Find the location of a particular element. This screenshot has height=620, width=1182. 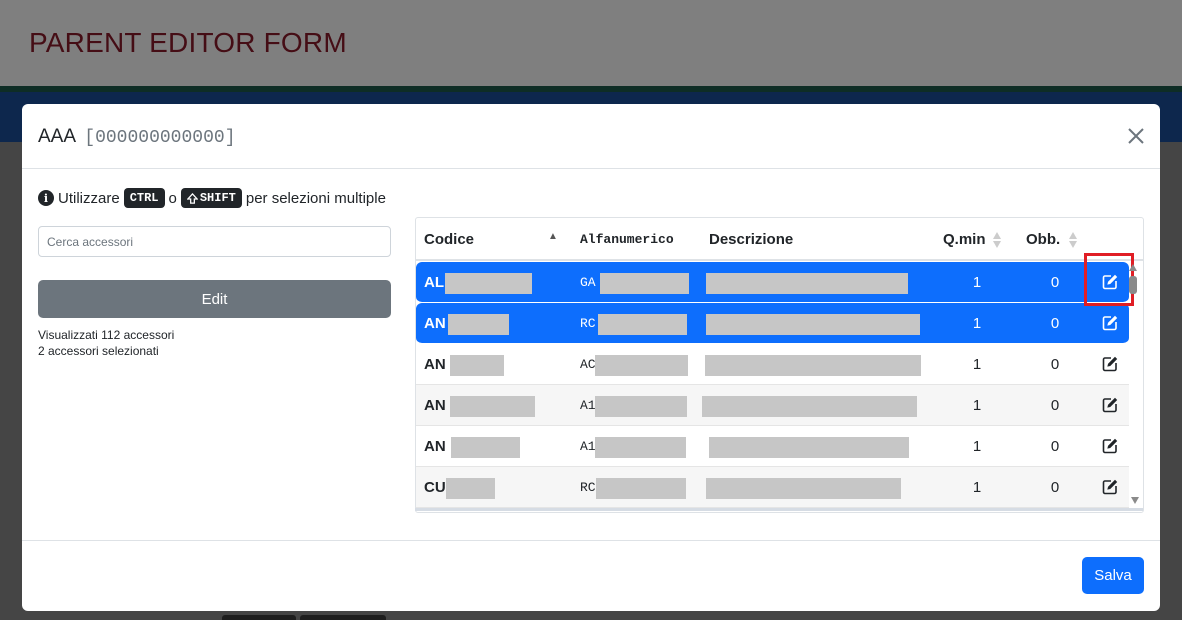

ctrl-key-label: CTRL is located at coordinates (144, 198).